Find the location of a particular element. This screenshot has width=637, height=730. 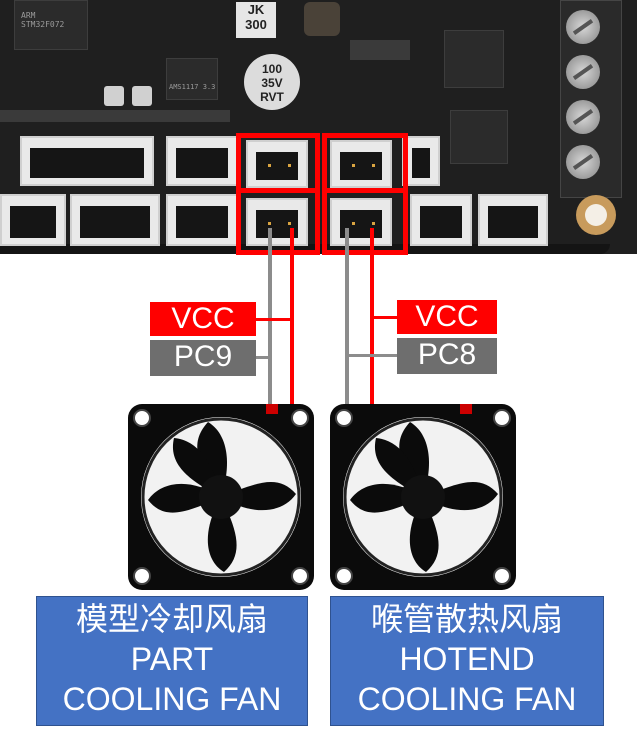

caption-en-1: HOTEND is located at coordinates (467, 659).